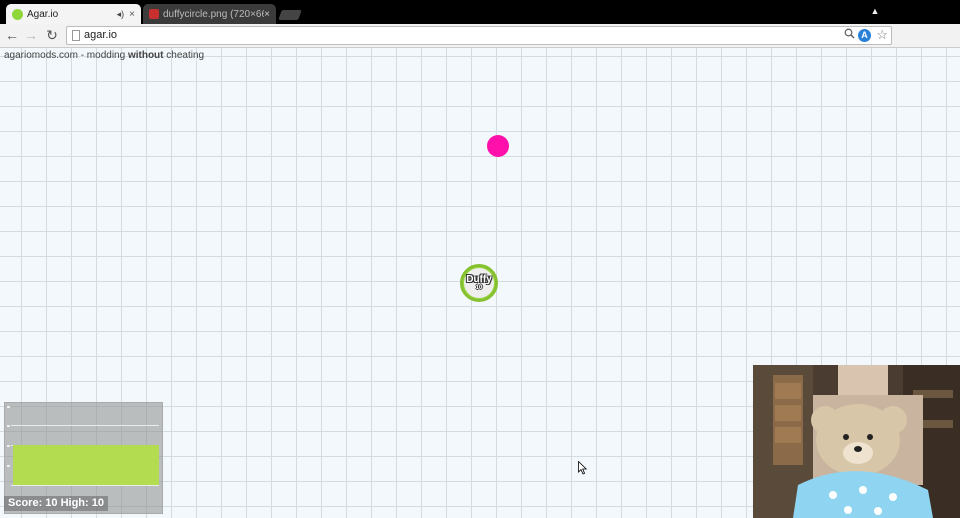 The image size is (960, 518). What do you see at coordinates (12, 35) in the screenshot?
I see `back-button: ←` at bounding box center [12, 35].